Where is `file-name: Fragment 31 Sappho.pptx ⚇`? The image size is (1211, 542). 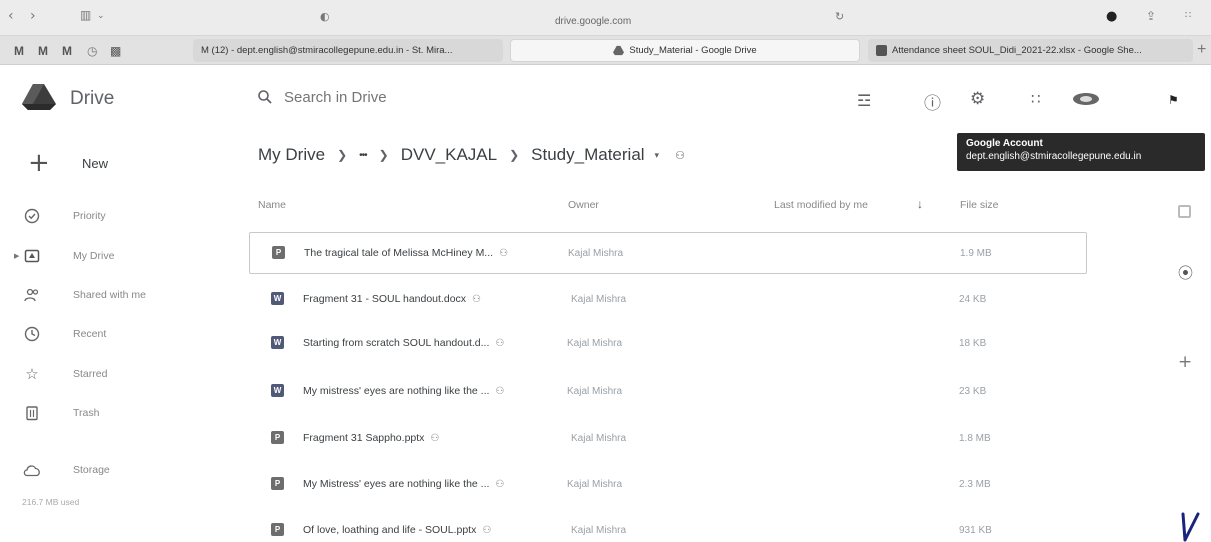
file-name: Fragment 31 Sappho.pptx ⚇ is located at coordinates (371, 438).